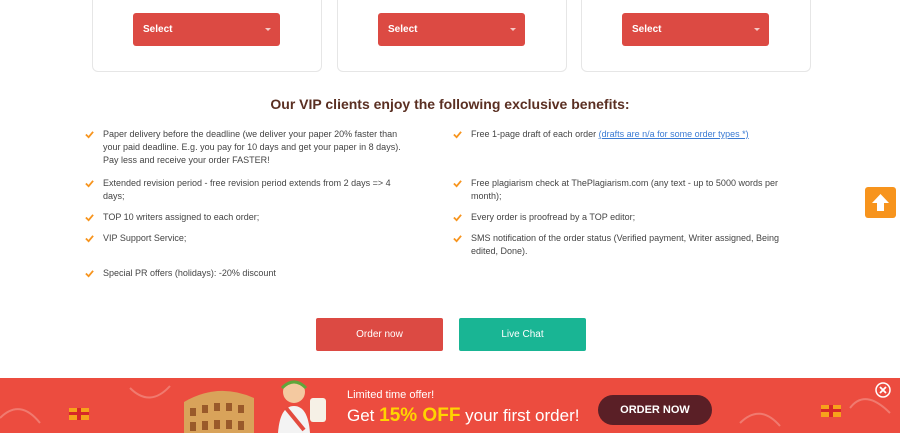 This screenshot has width=900, height=433. I want to click on colosseum-illustration, so click(219, 411).